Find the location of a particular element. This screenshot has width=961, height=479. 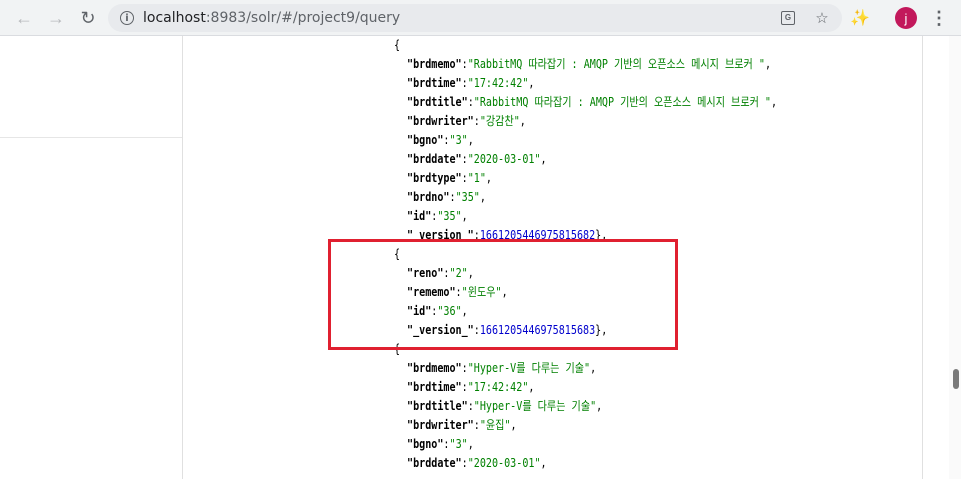

json-field: "brdtitle":"Hyper-V를 다루는 기술", is located at coordinates (504, 406).